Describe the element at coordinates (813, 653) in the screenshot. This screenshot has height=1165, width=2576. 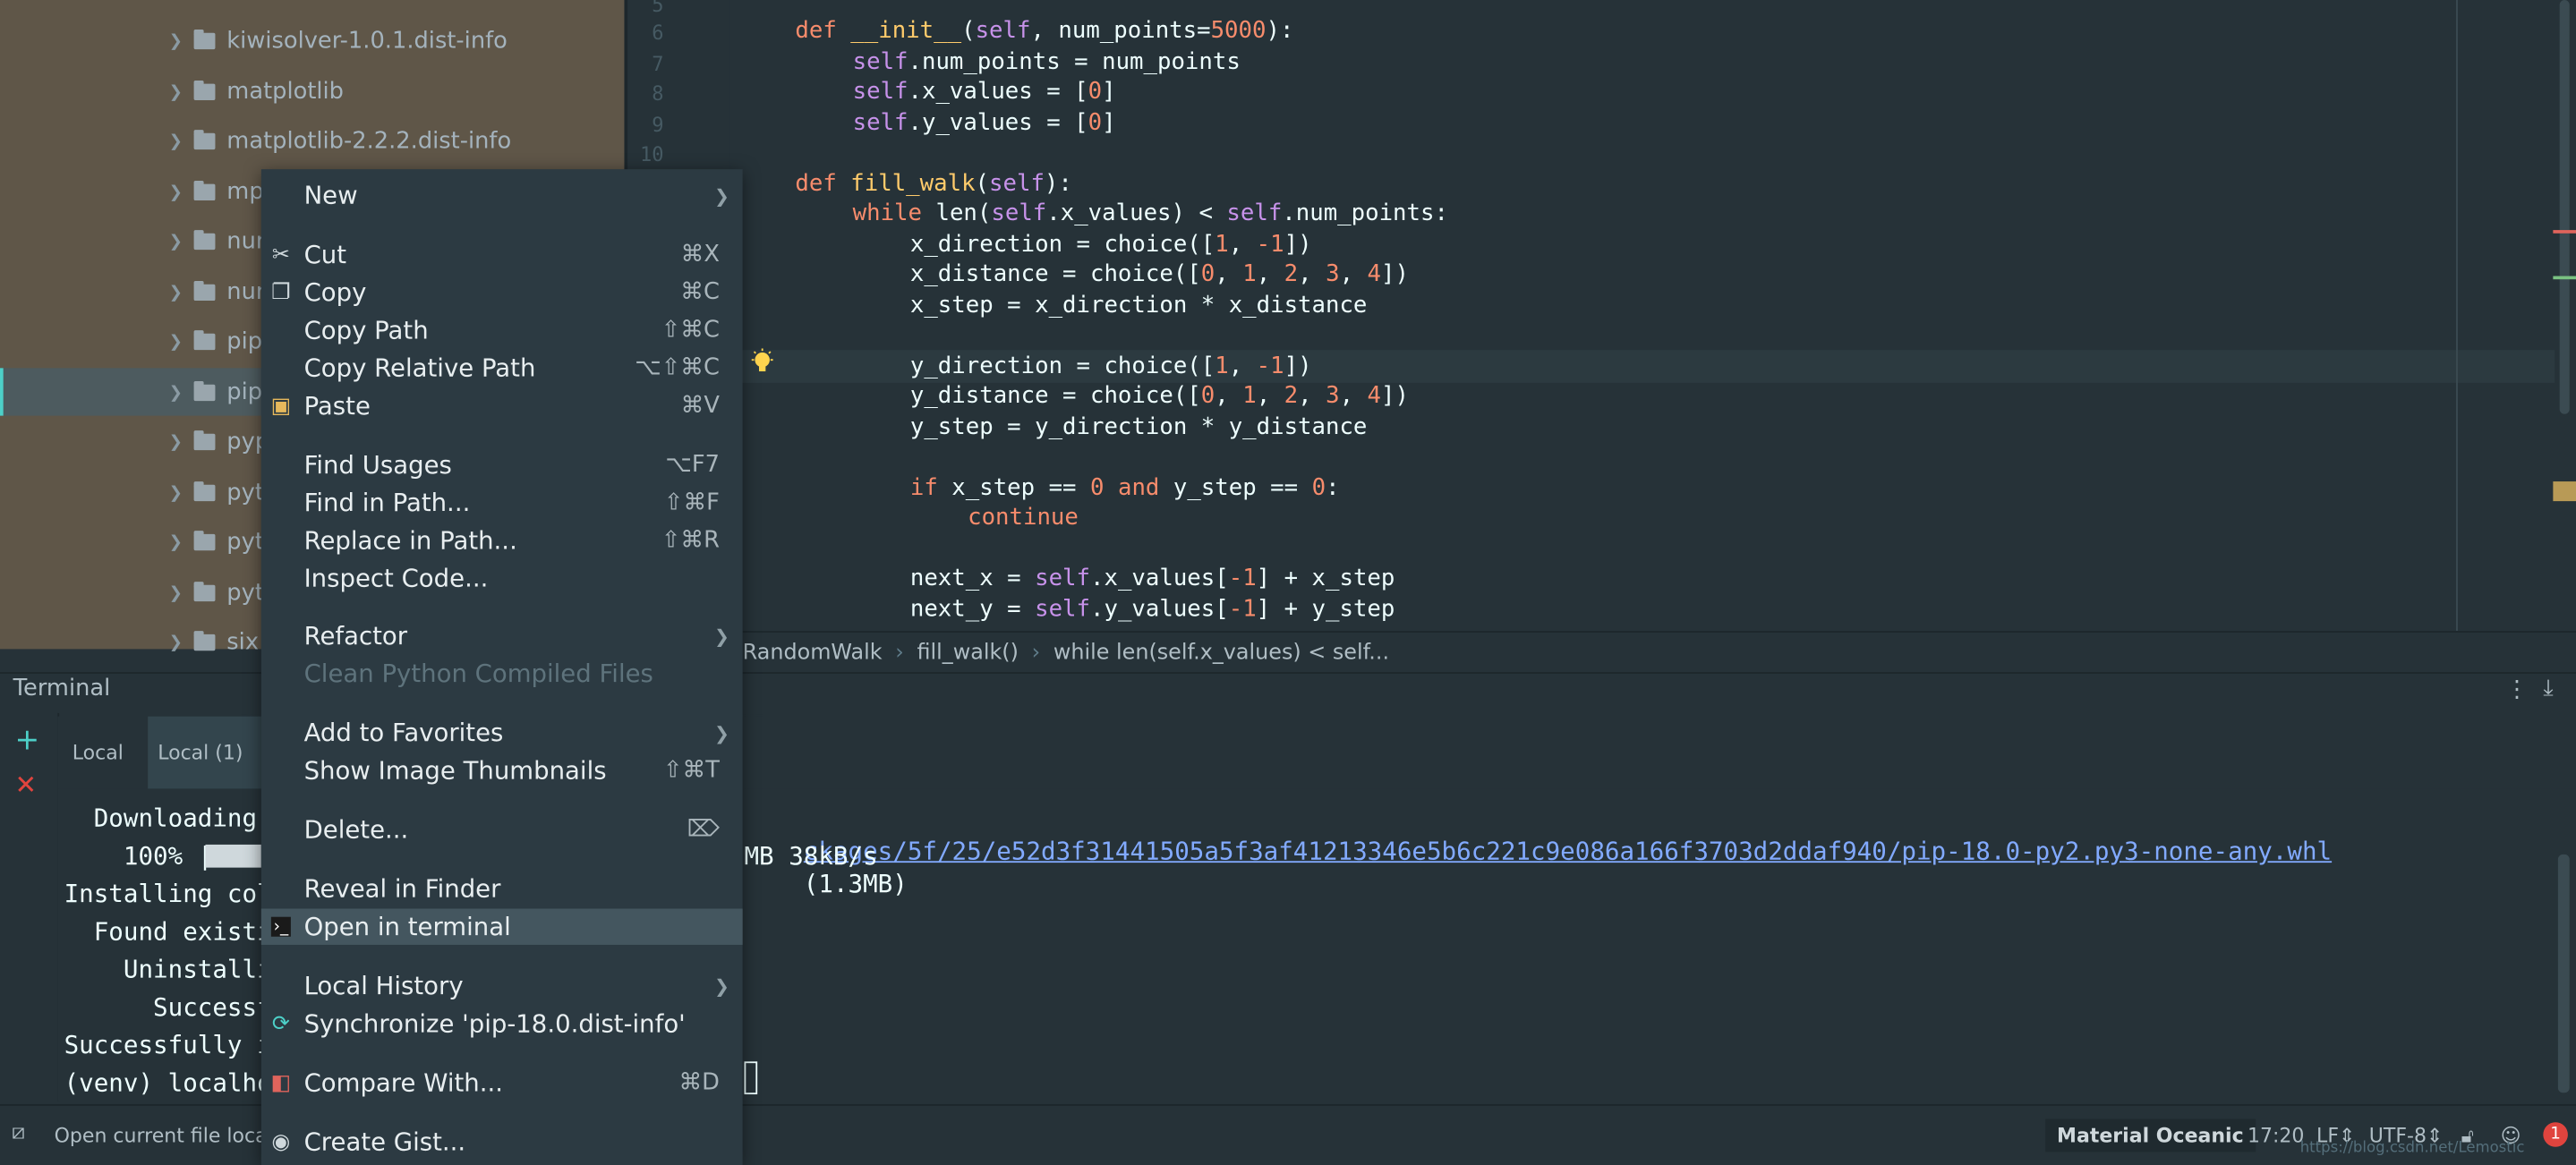
I see `breadcrumb-item: RandomWalk` at that location.